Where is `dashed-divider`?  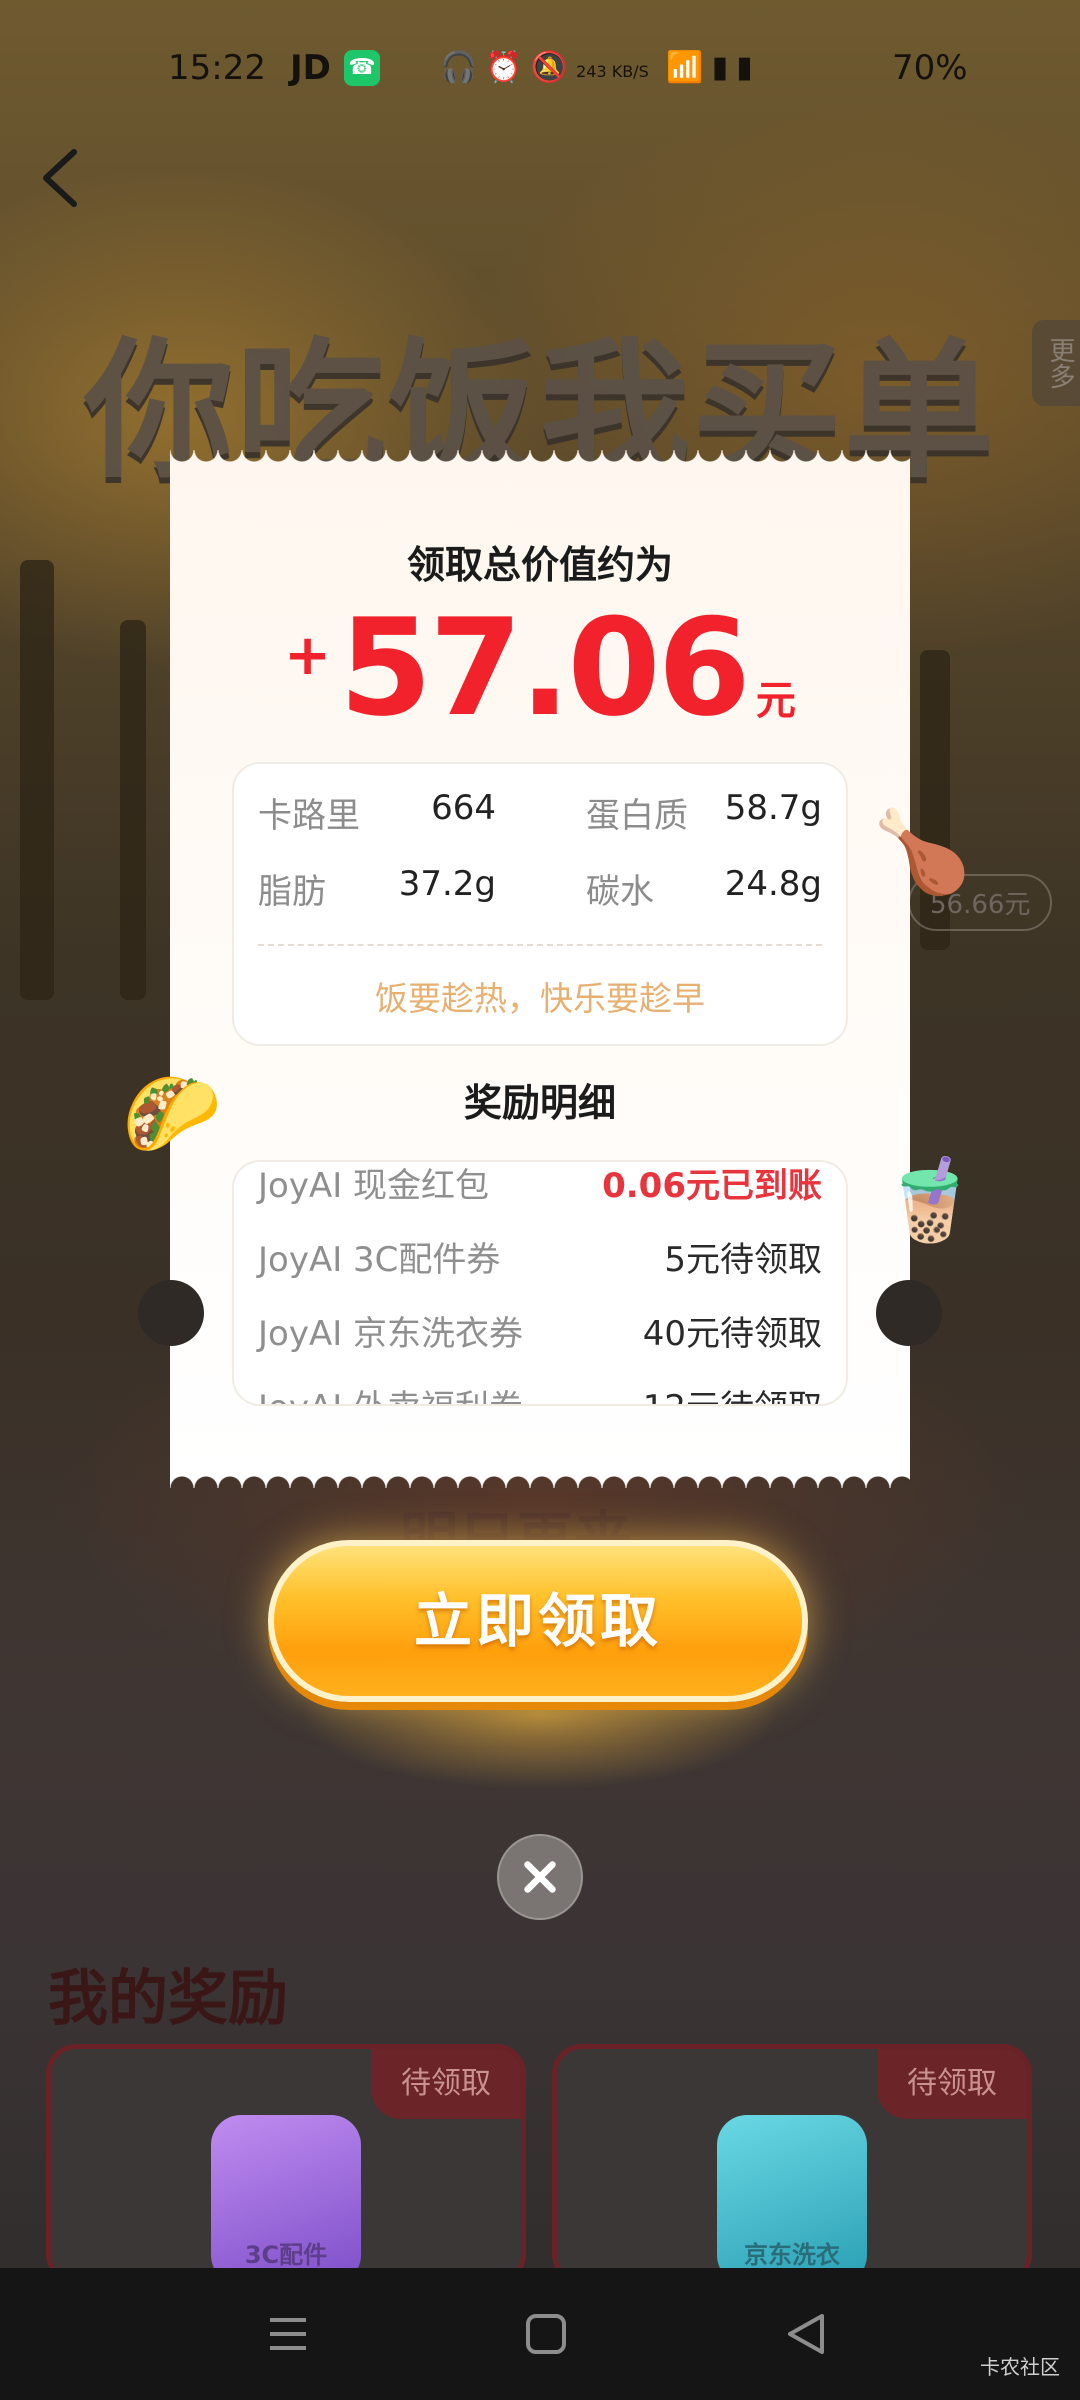 dashed-divider is located at coordinates (540, 945).